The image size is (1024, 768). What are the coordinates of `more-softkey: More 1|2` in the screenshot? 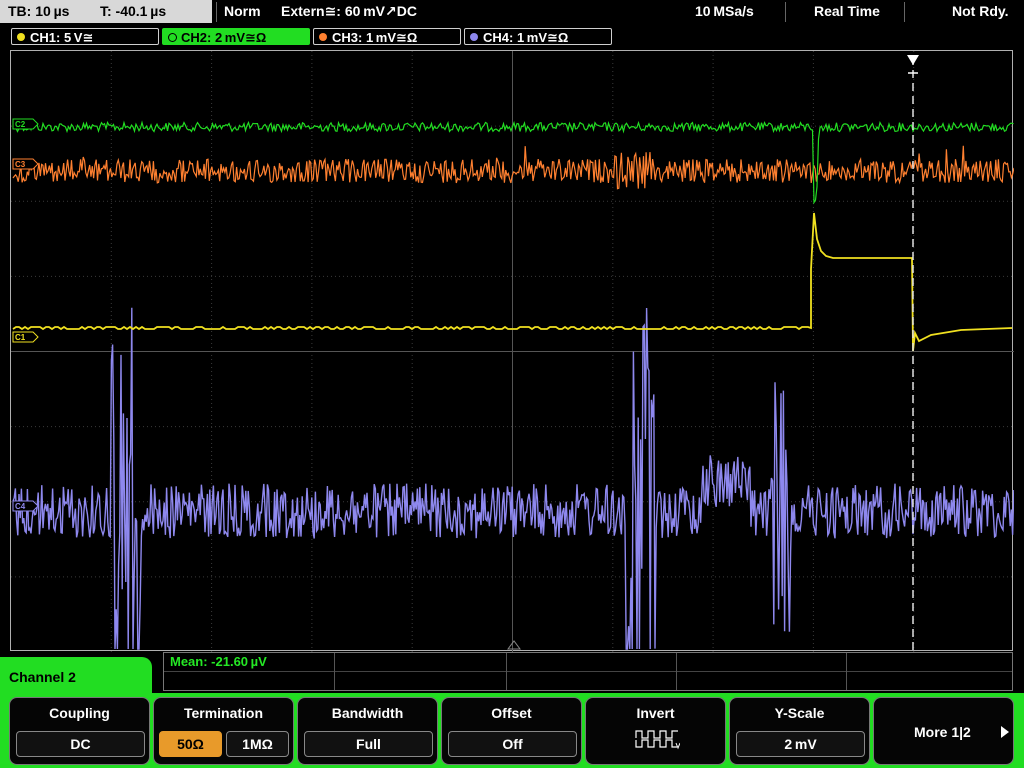 It's located at (943, 731).